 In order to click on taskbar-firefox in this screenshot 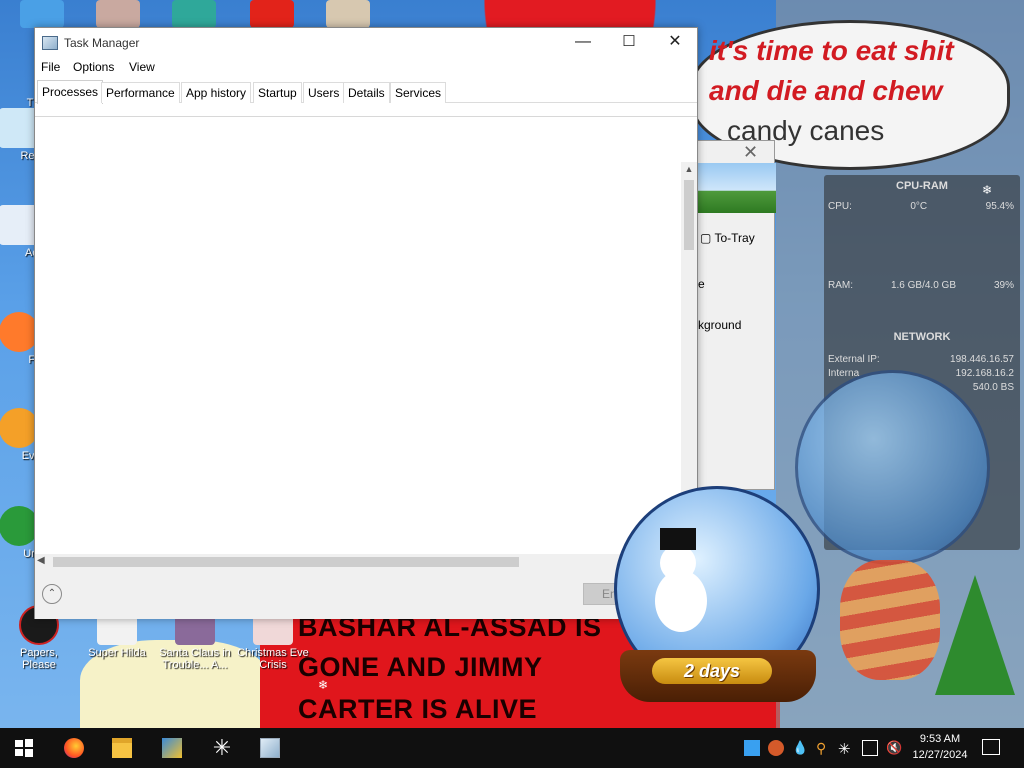, I will do `click(74, 748)`.